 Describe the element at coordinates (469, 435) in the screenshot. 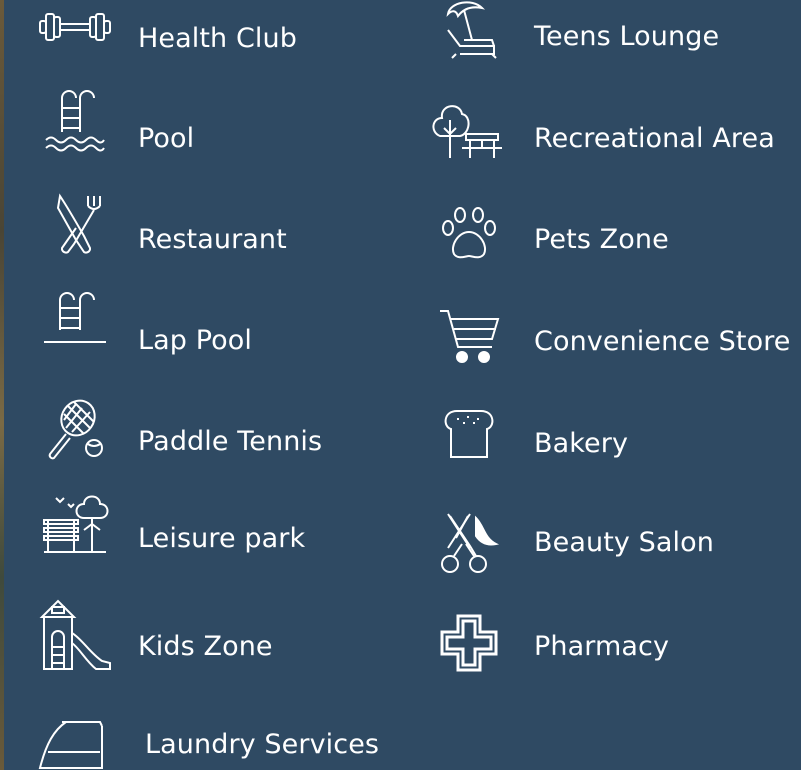

I see `bread-loaf-icon` at that location.